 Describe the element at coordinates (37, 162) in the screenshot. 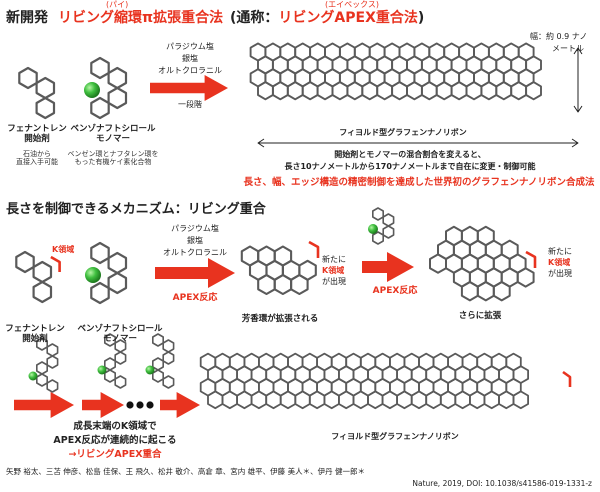

I see `phenanthrene-note-2: 直接入手可能` at that location.